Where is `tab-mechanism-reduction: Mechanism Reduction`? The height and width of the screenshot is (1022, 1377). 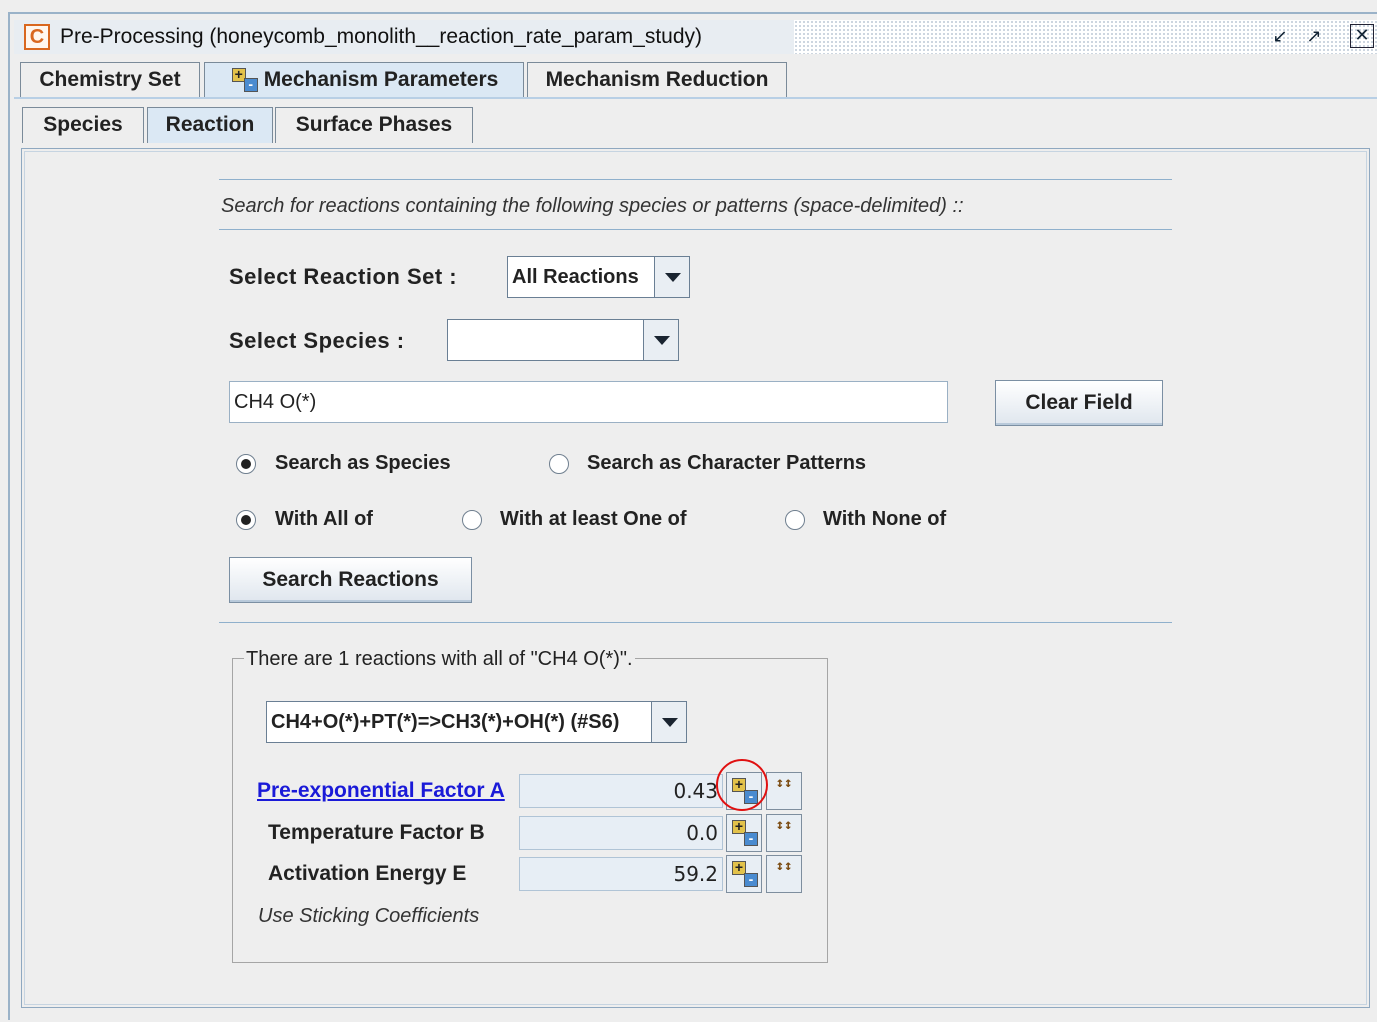 tab-mechanism-reduction: Mechanism Reduction is located at coordinates (657, 80).